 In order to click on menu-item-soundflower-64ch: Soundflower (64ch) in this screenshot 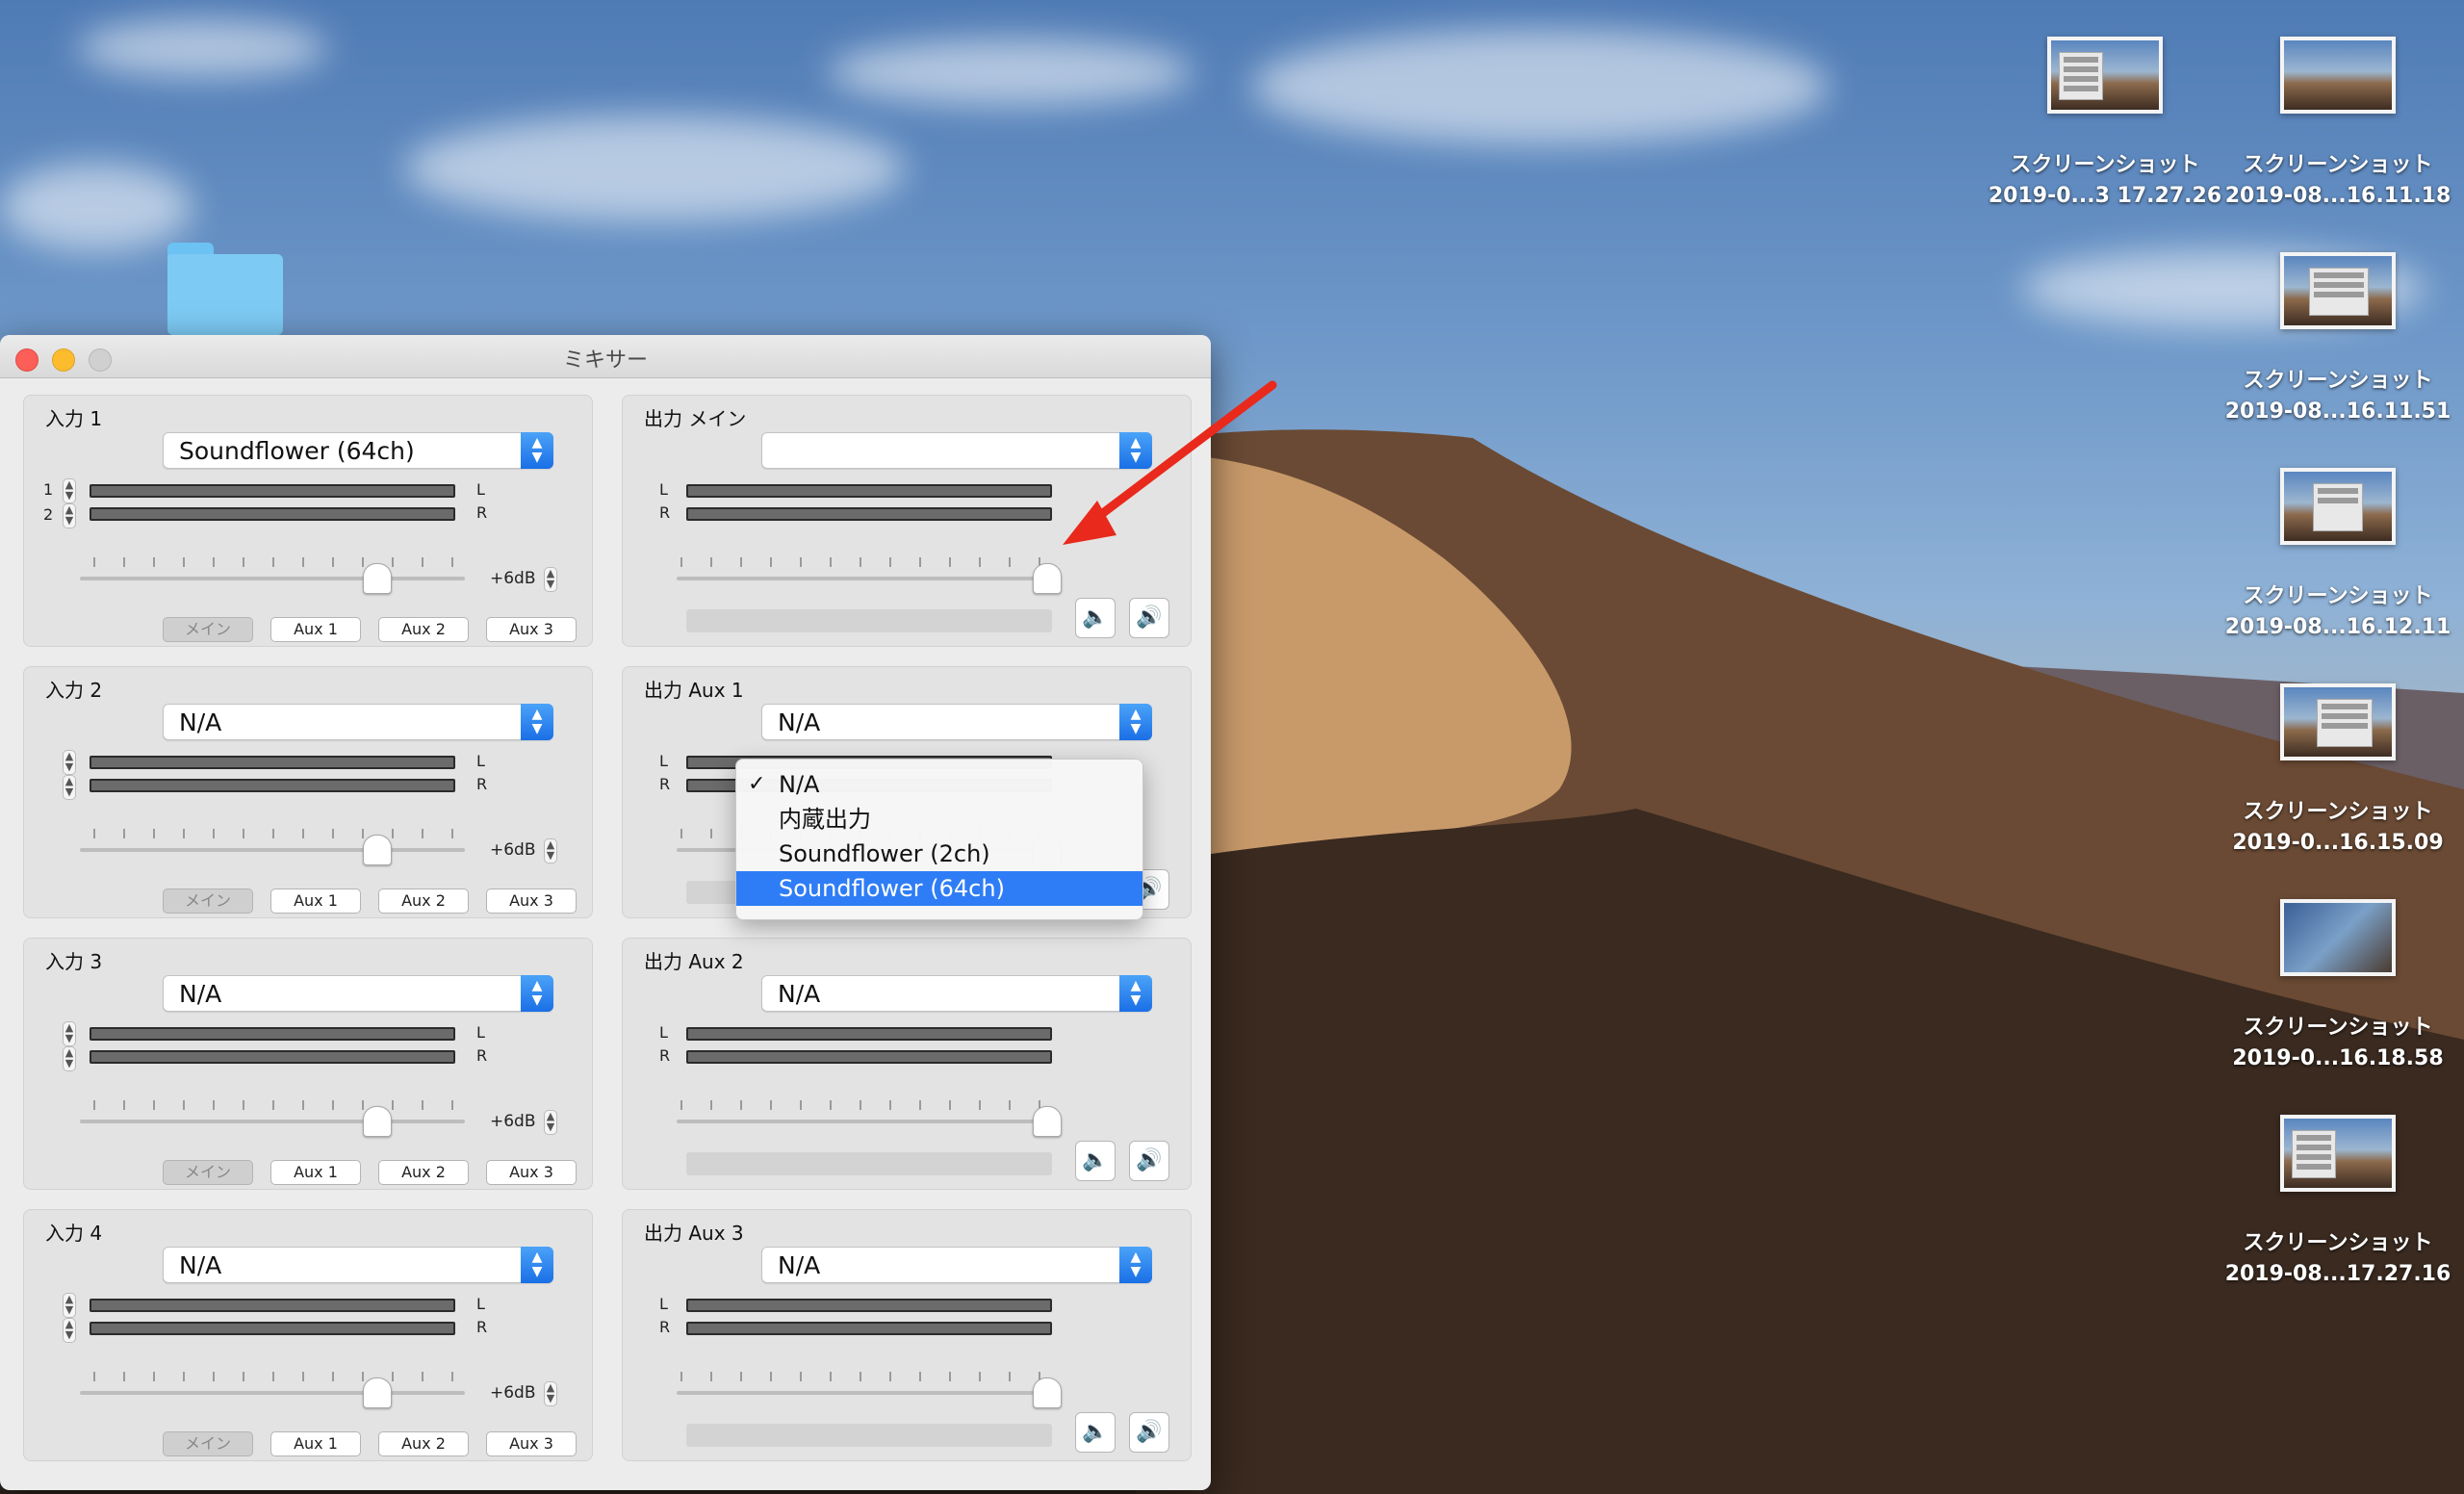, I will do `click(939, 889)`.